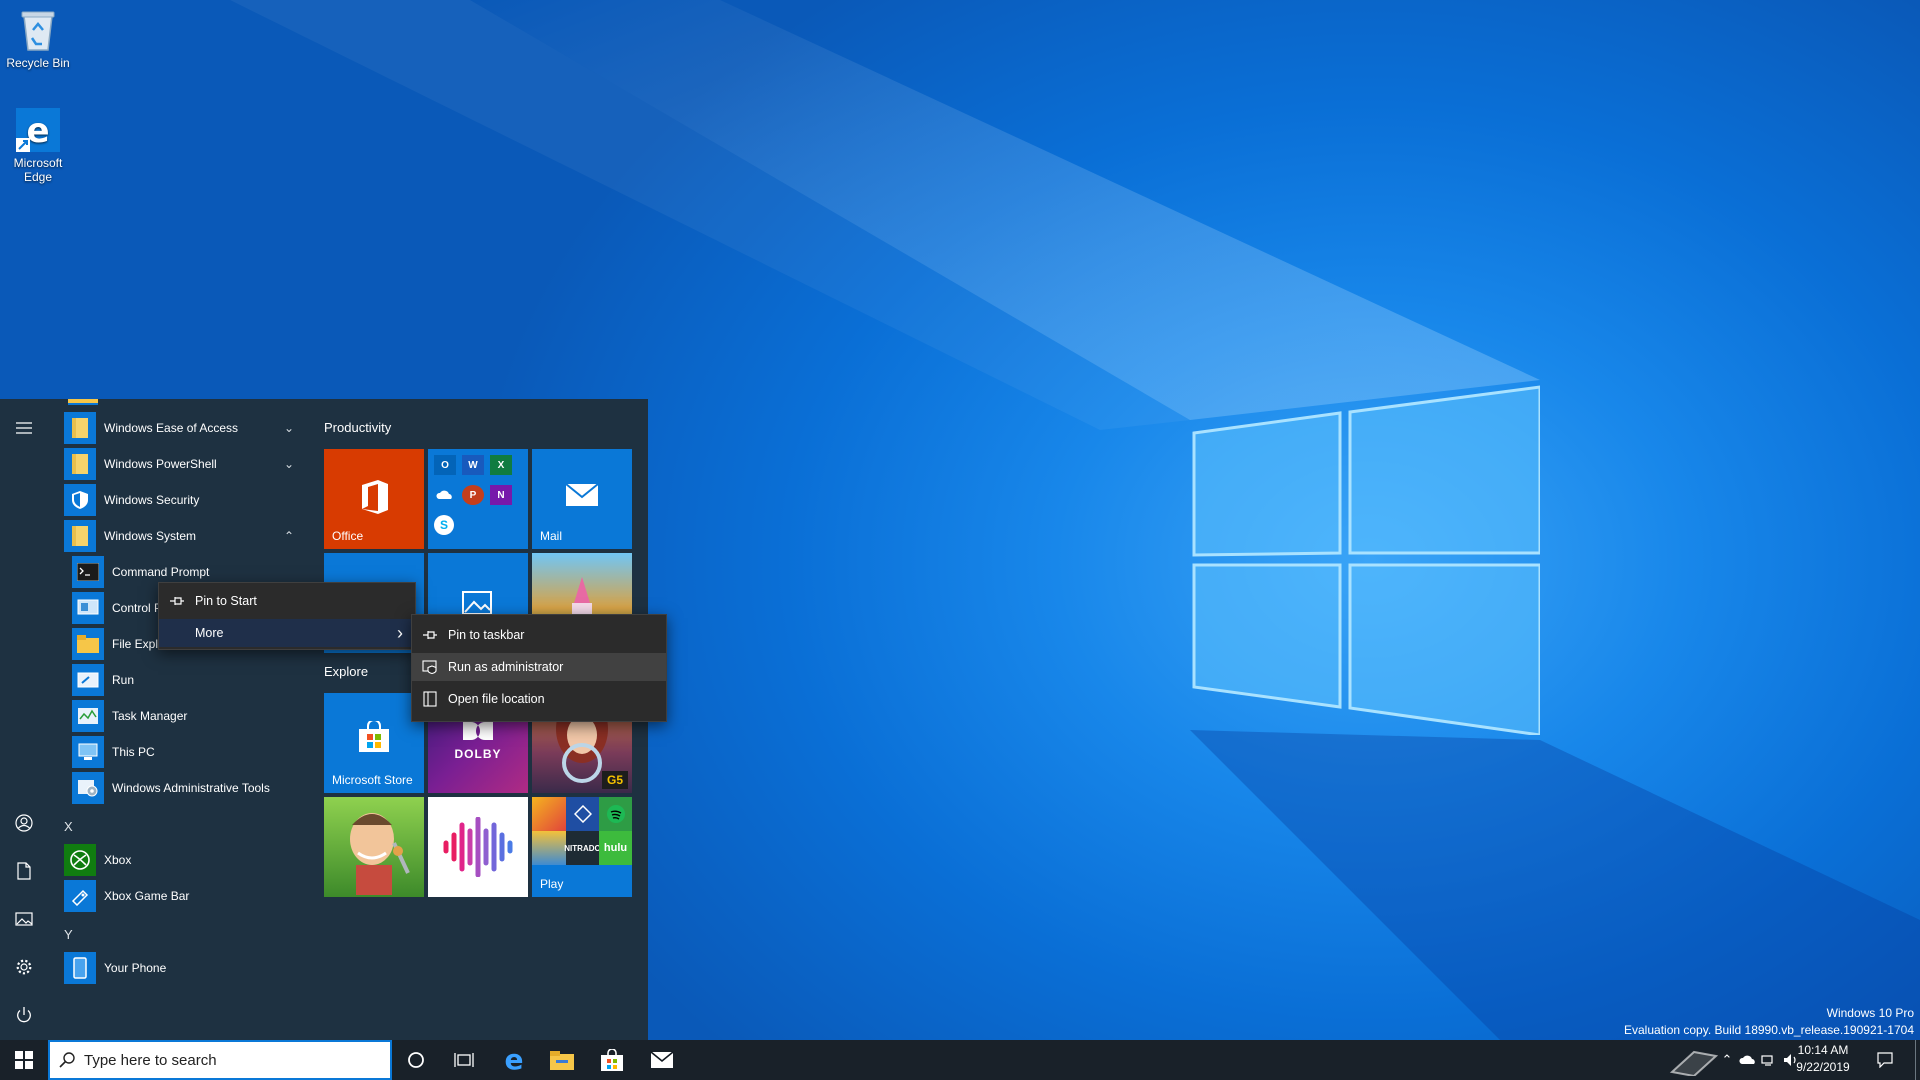  I want to click on group-header-productivity: Productivity, so click(357, 427).